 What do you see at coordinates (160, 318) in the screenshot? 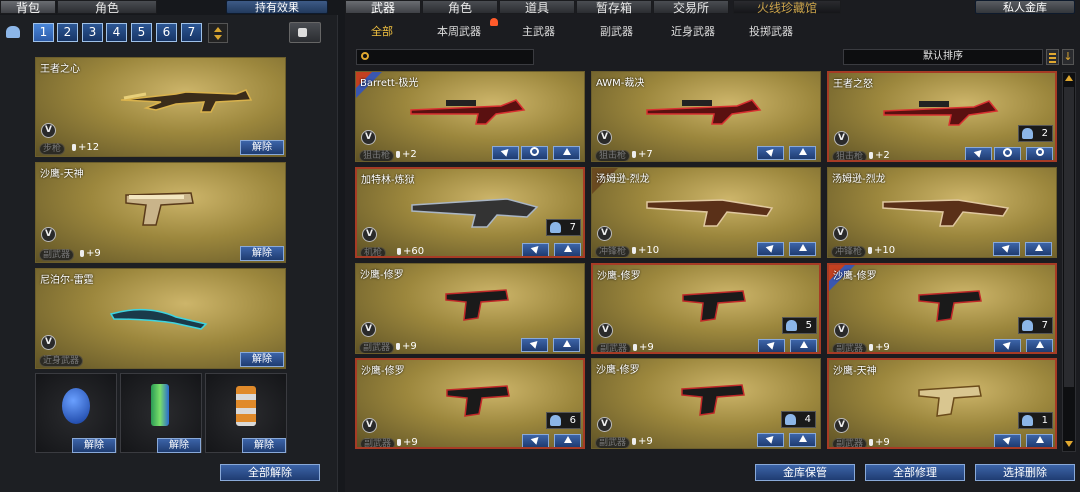
I see `equipped-slot-melee: 尼泊尔-雷霆 V 近身武器 解除` at bounding box center [160, 318].